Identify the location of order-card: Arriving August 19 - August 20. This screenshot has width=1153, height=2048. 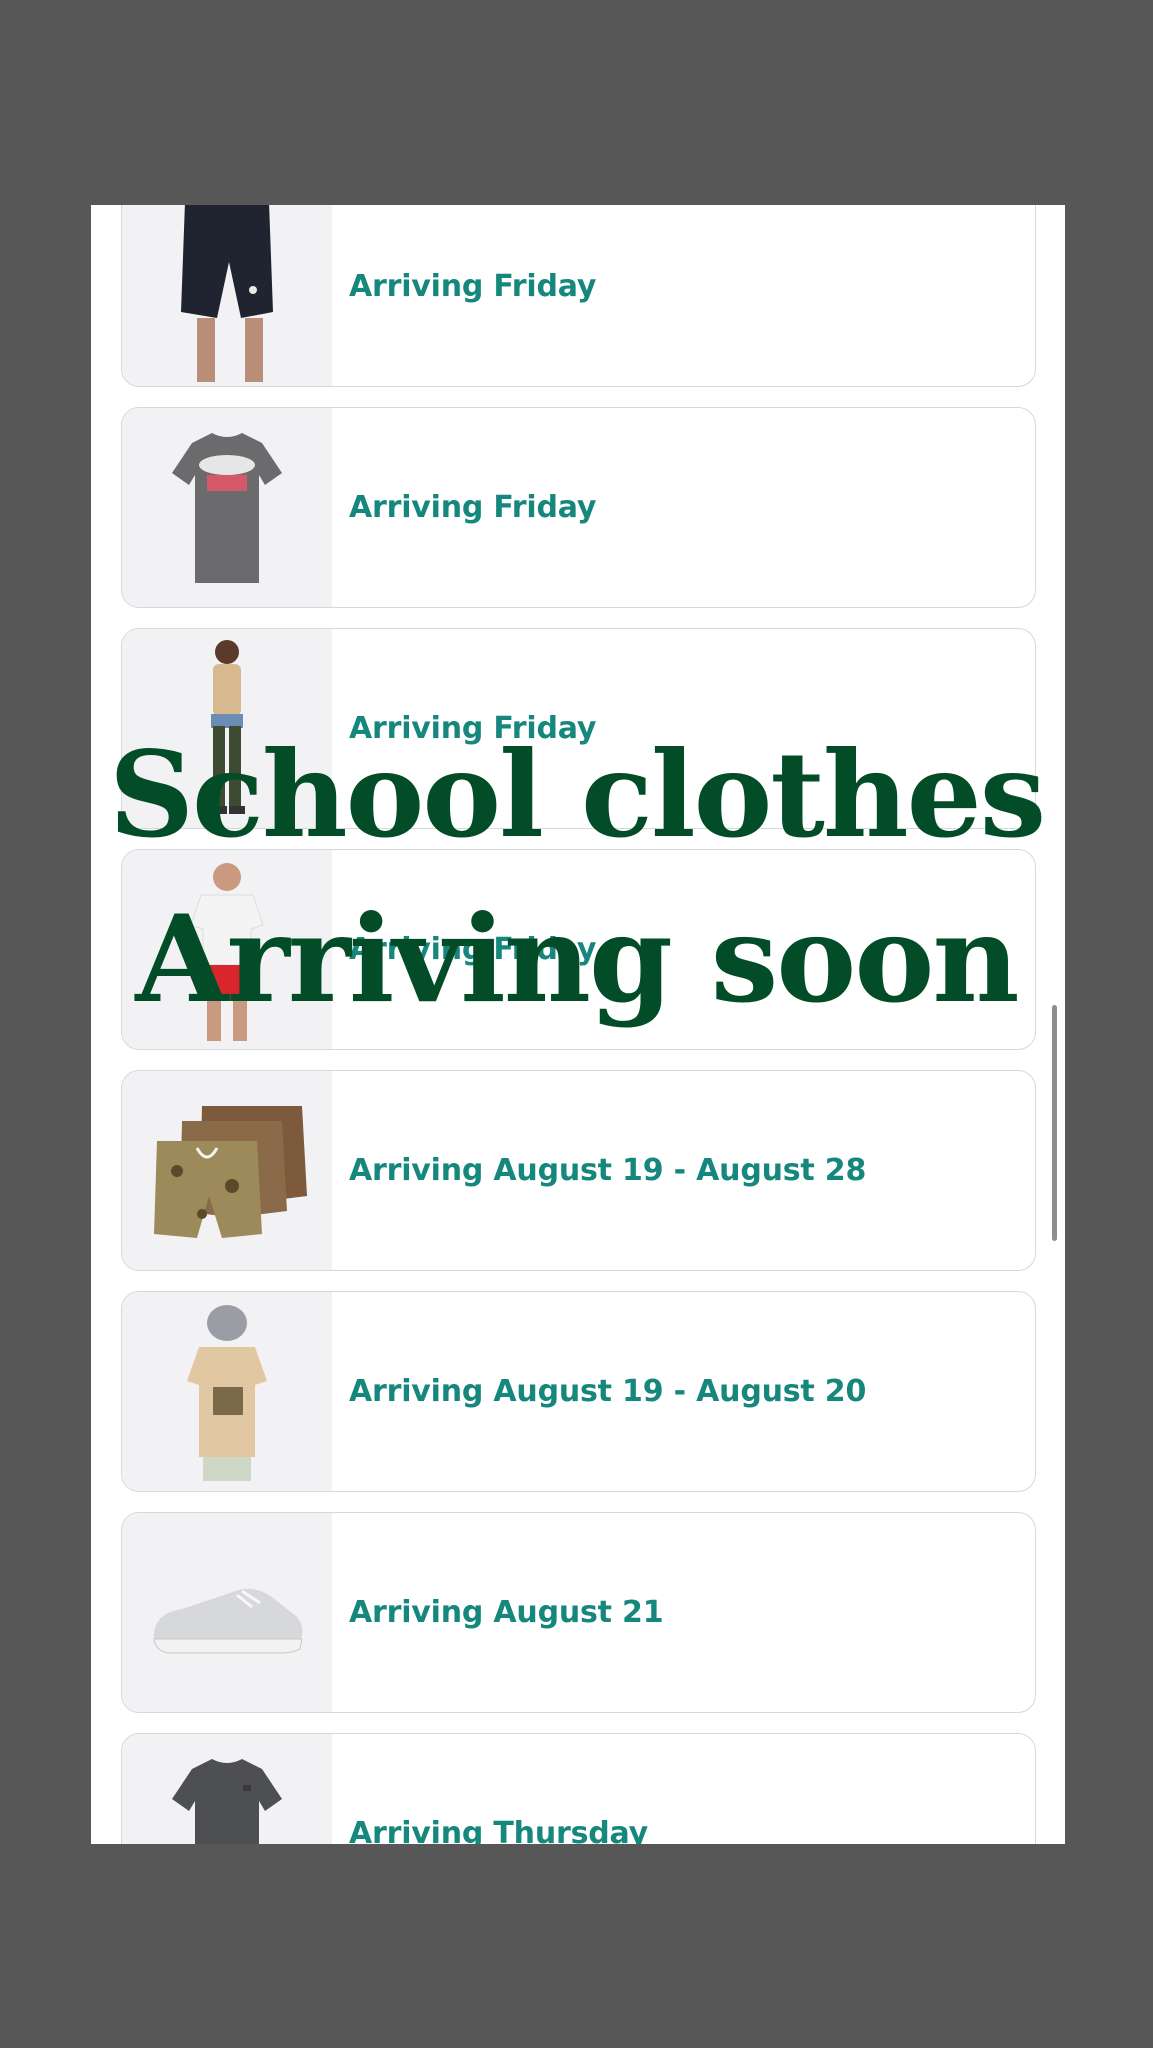
(578, 1391).